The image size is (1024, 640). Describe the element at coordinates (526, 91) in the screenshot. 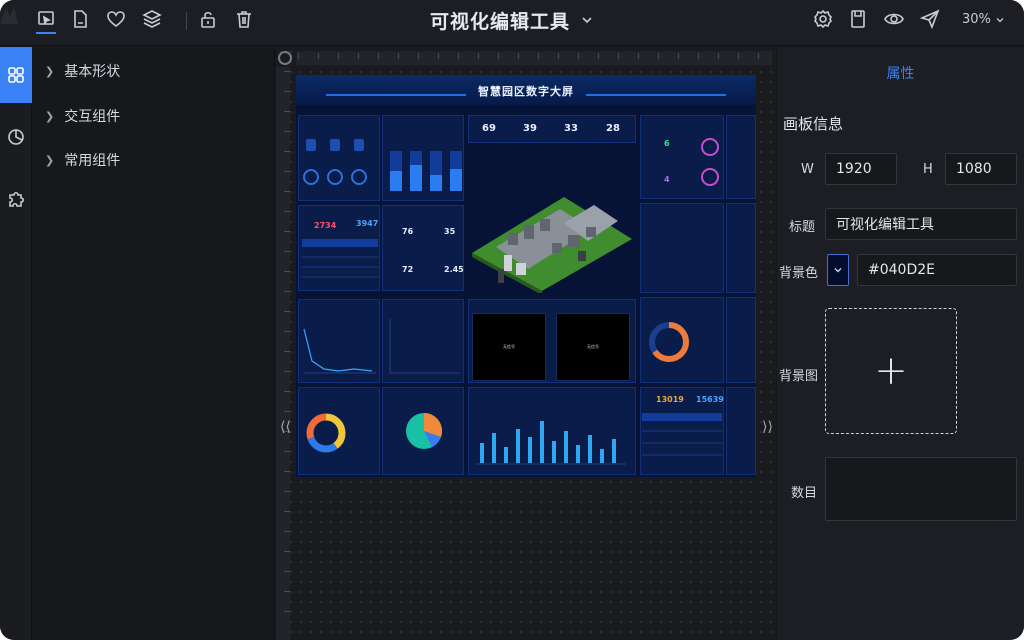

I see `preview-title: 智慧园区数字大屏` at that location.